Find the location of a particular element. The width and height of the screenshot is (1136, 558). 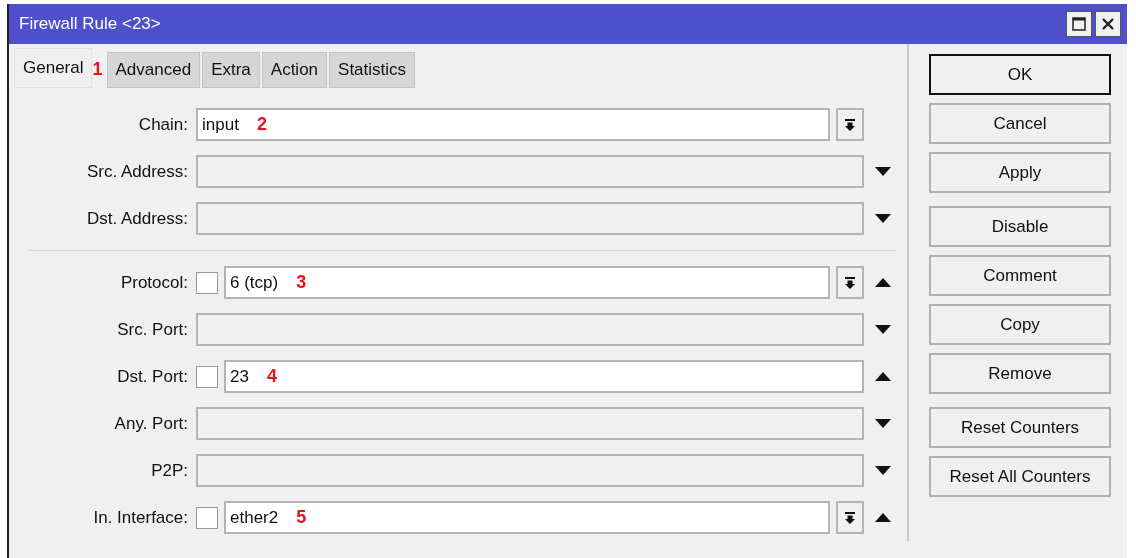

dialog-button: Remove is located at coordinates (1020, 373).